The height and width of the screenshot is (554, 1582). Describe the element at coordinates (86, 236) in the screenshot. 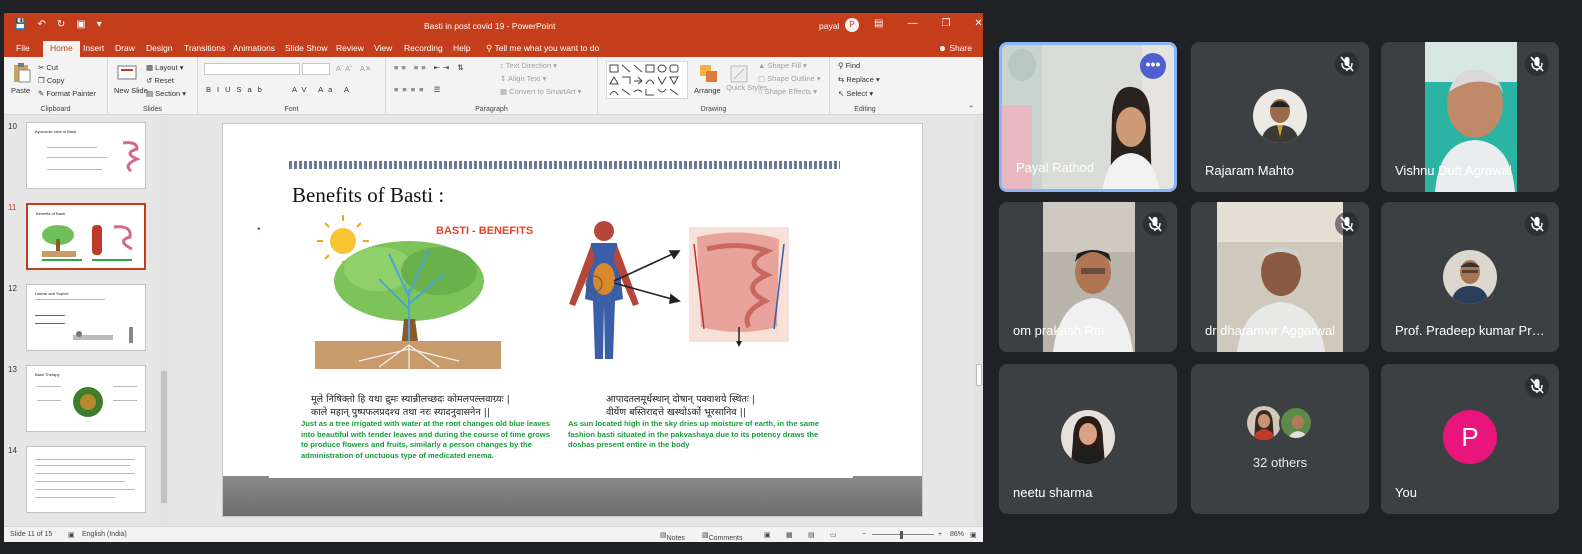

I see `slide-thumbnail-11: Benefits of Basti` at that location.